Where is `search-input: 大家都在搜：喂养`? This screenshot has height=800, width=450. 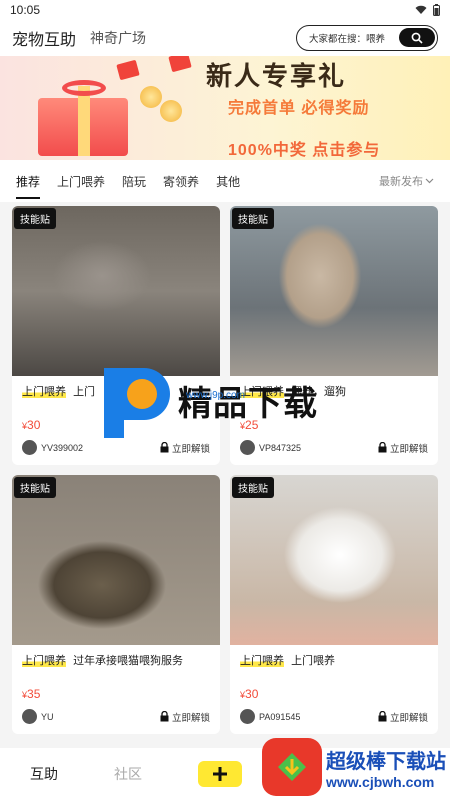
search-input: 大家都在搜：喂养 is located at coordinates (367, 38).